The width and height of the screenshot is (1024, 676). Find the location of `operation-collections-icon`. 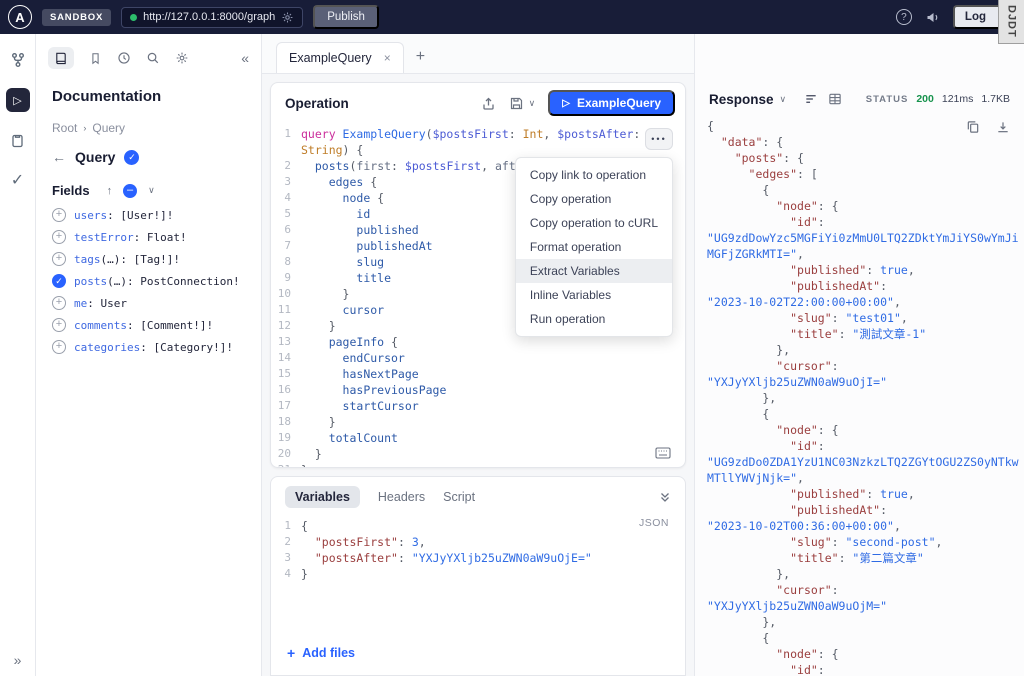

operation-collections-icon is located at coordinates (18, 140).